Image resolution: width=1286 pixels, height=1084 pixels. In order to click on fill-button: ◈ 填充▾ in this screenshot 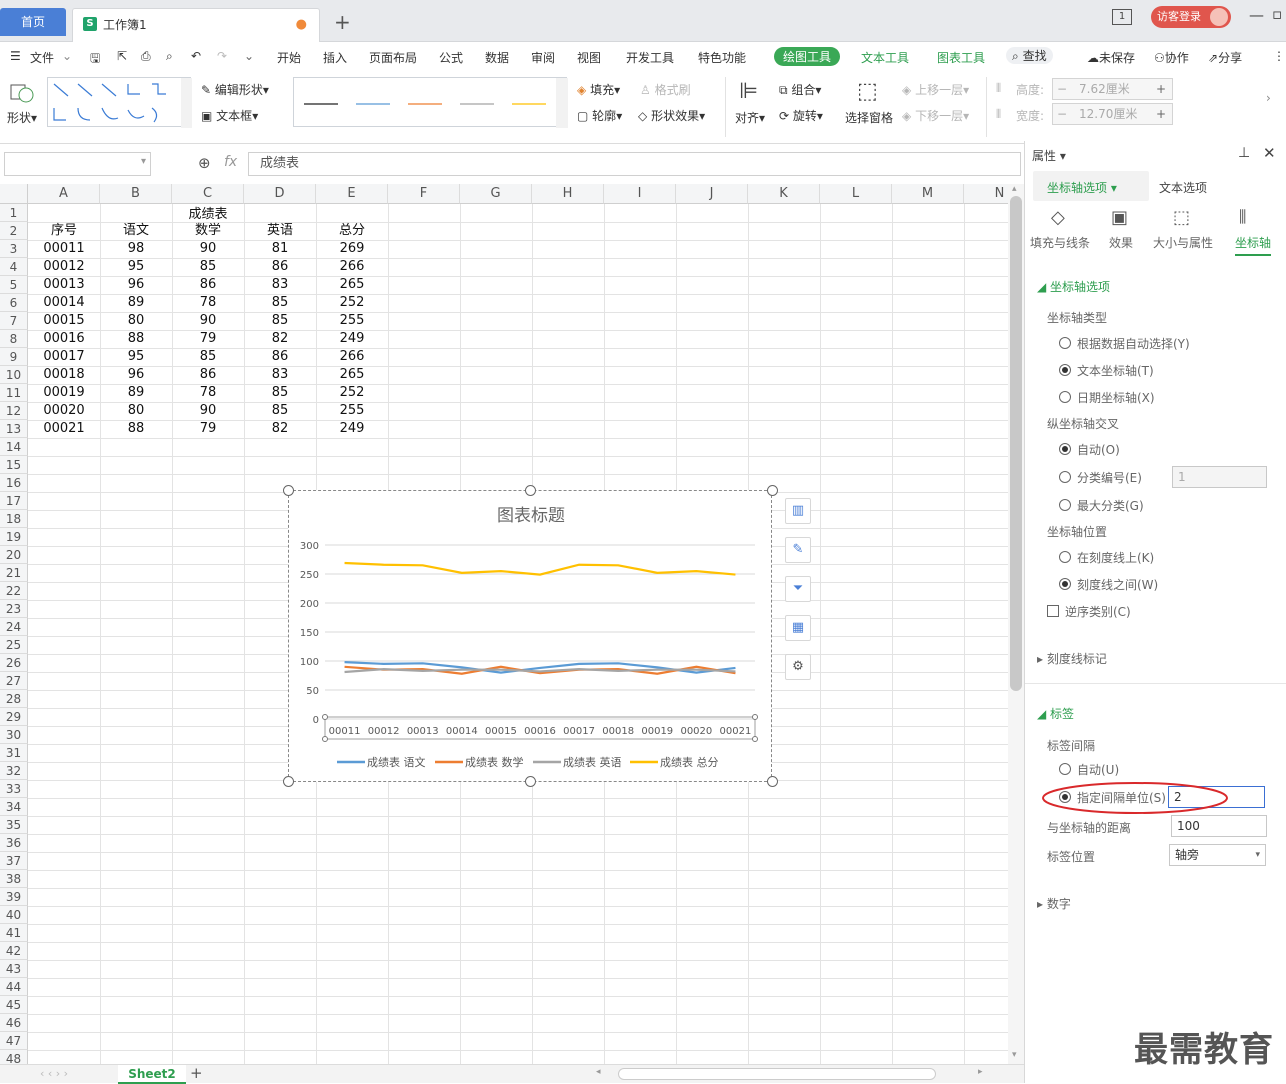, I will do `click(598, 89)`.